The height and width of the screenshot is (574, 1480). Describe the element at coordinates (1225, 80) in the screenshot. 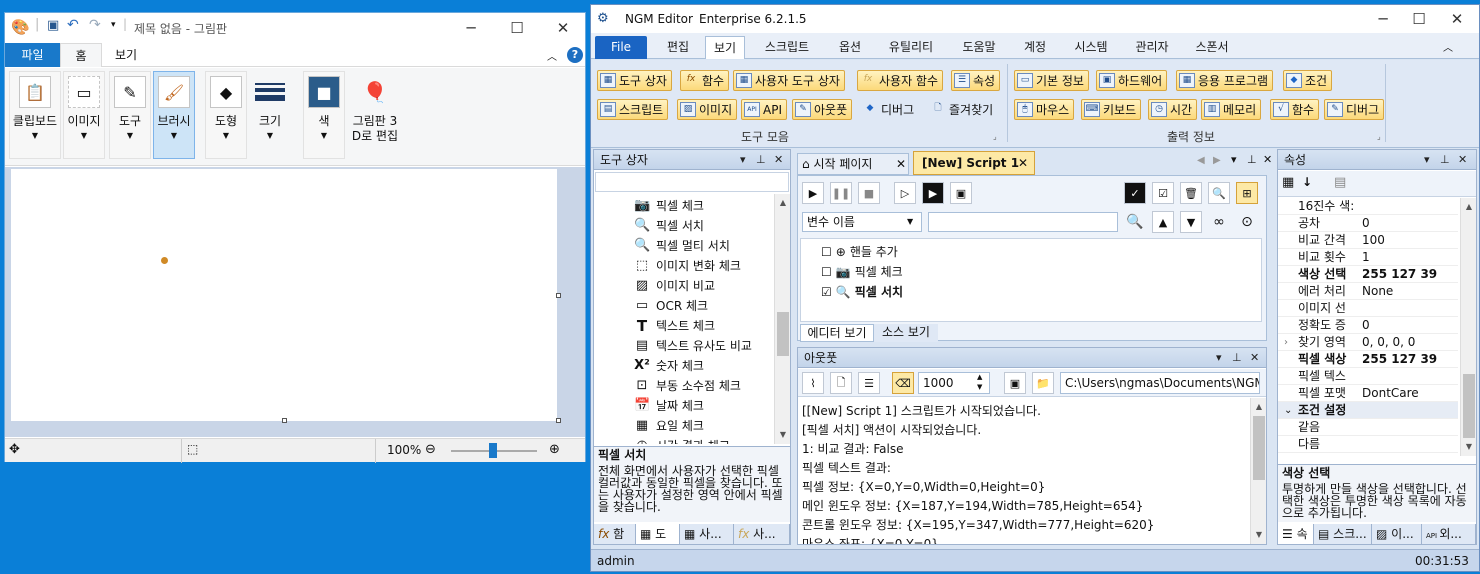

I see `app-button: ▦ 응용 프로그램` at that location.